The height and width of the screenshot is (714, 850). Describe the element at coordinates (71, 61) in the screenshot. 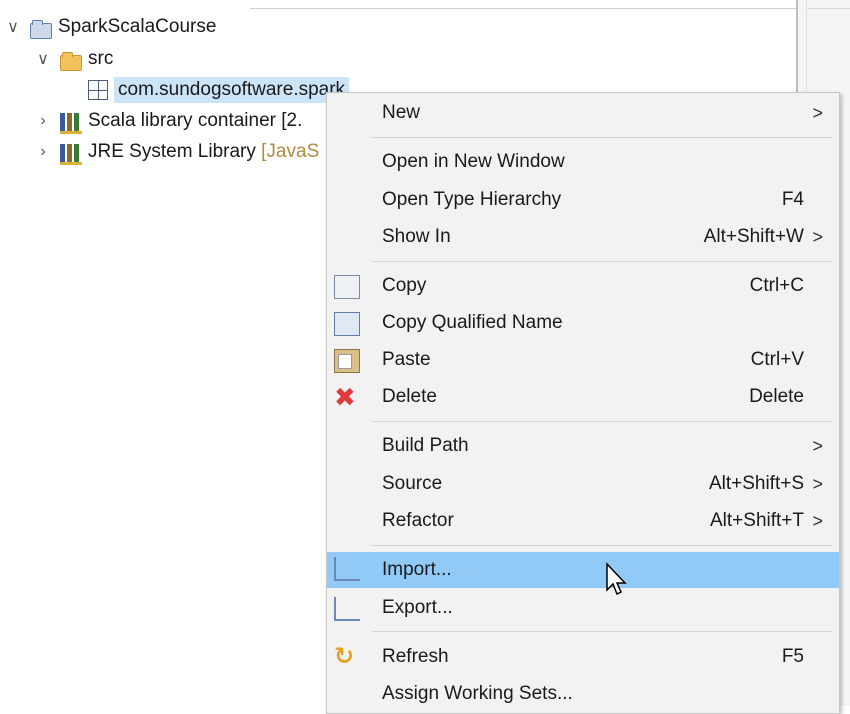

I see `source-folder-icon` at that location.